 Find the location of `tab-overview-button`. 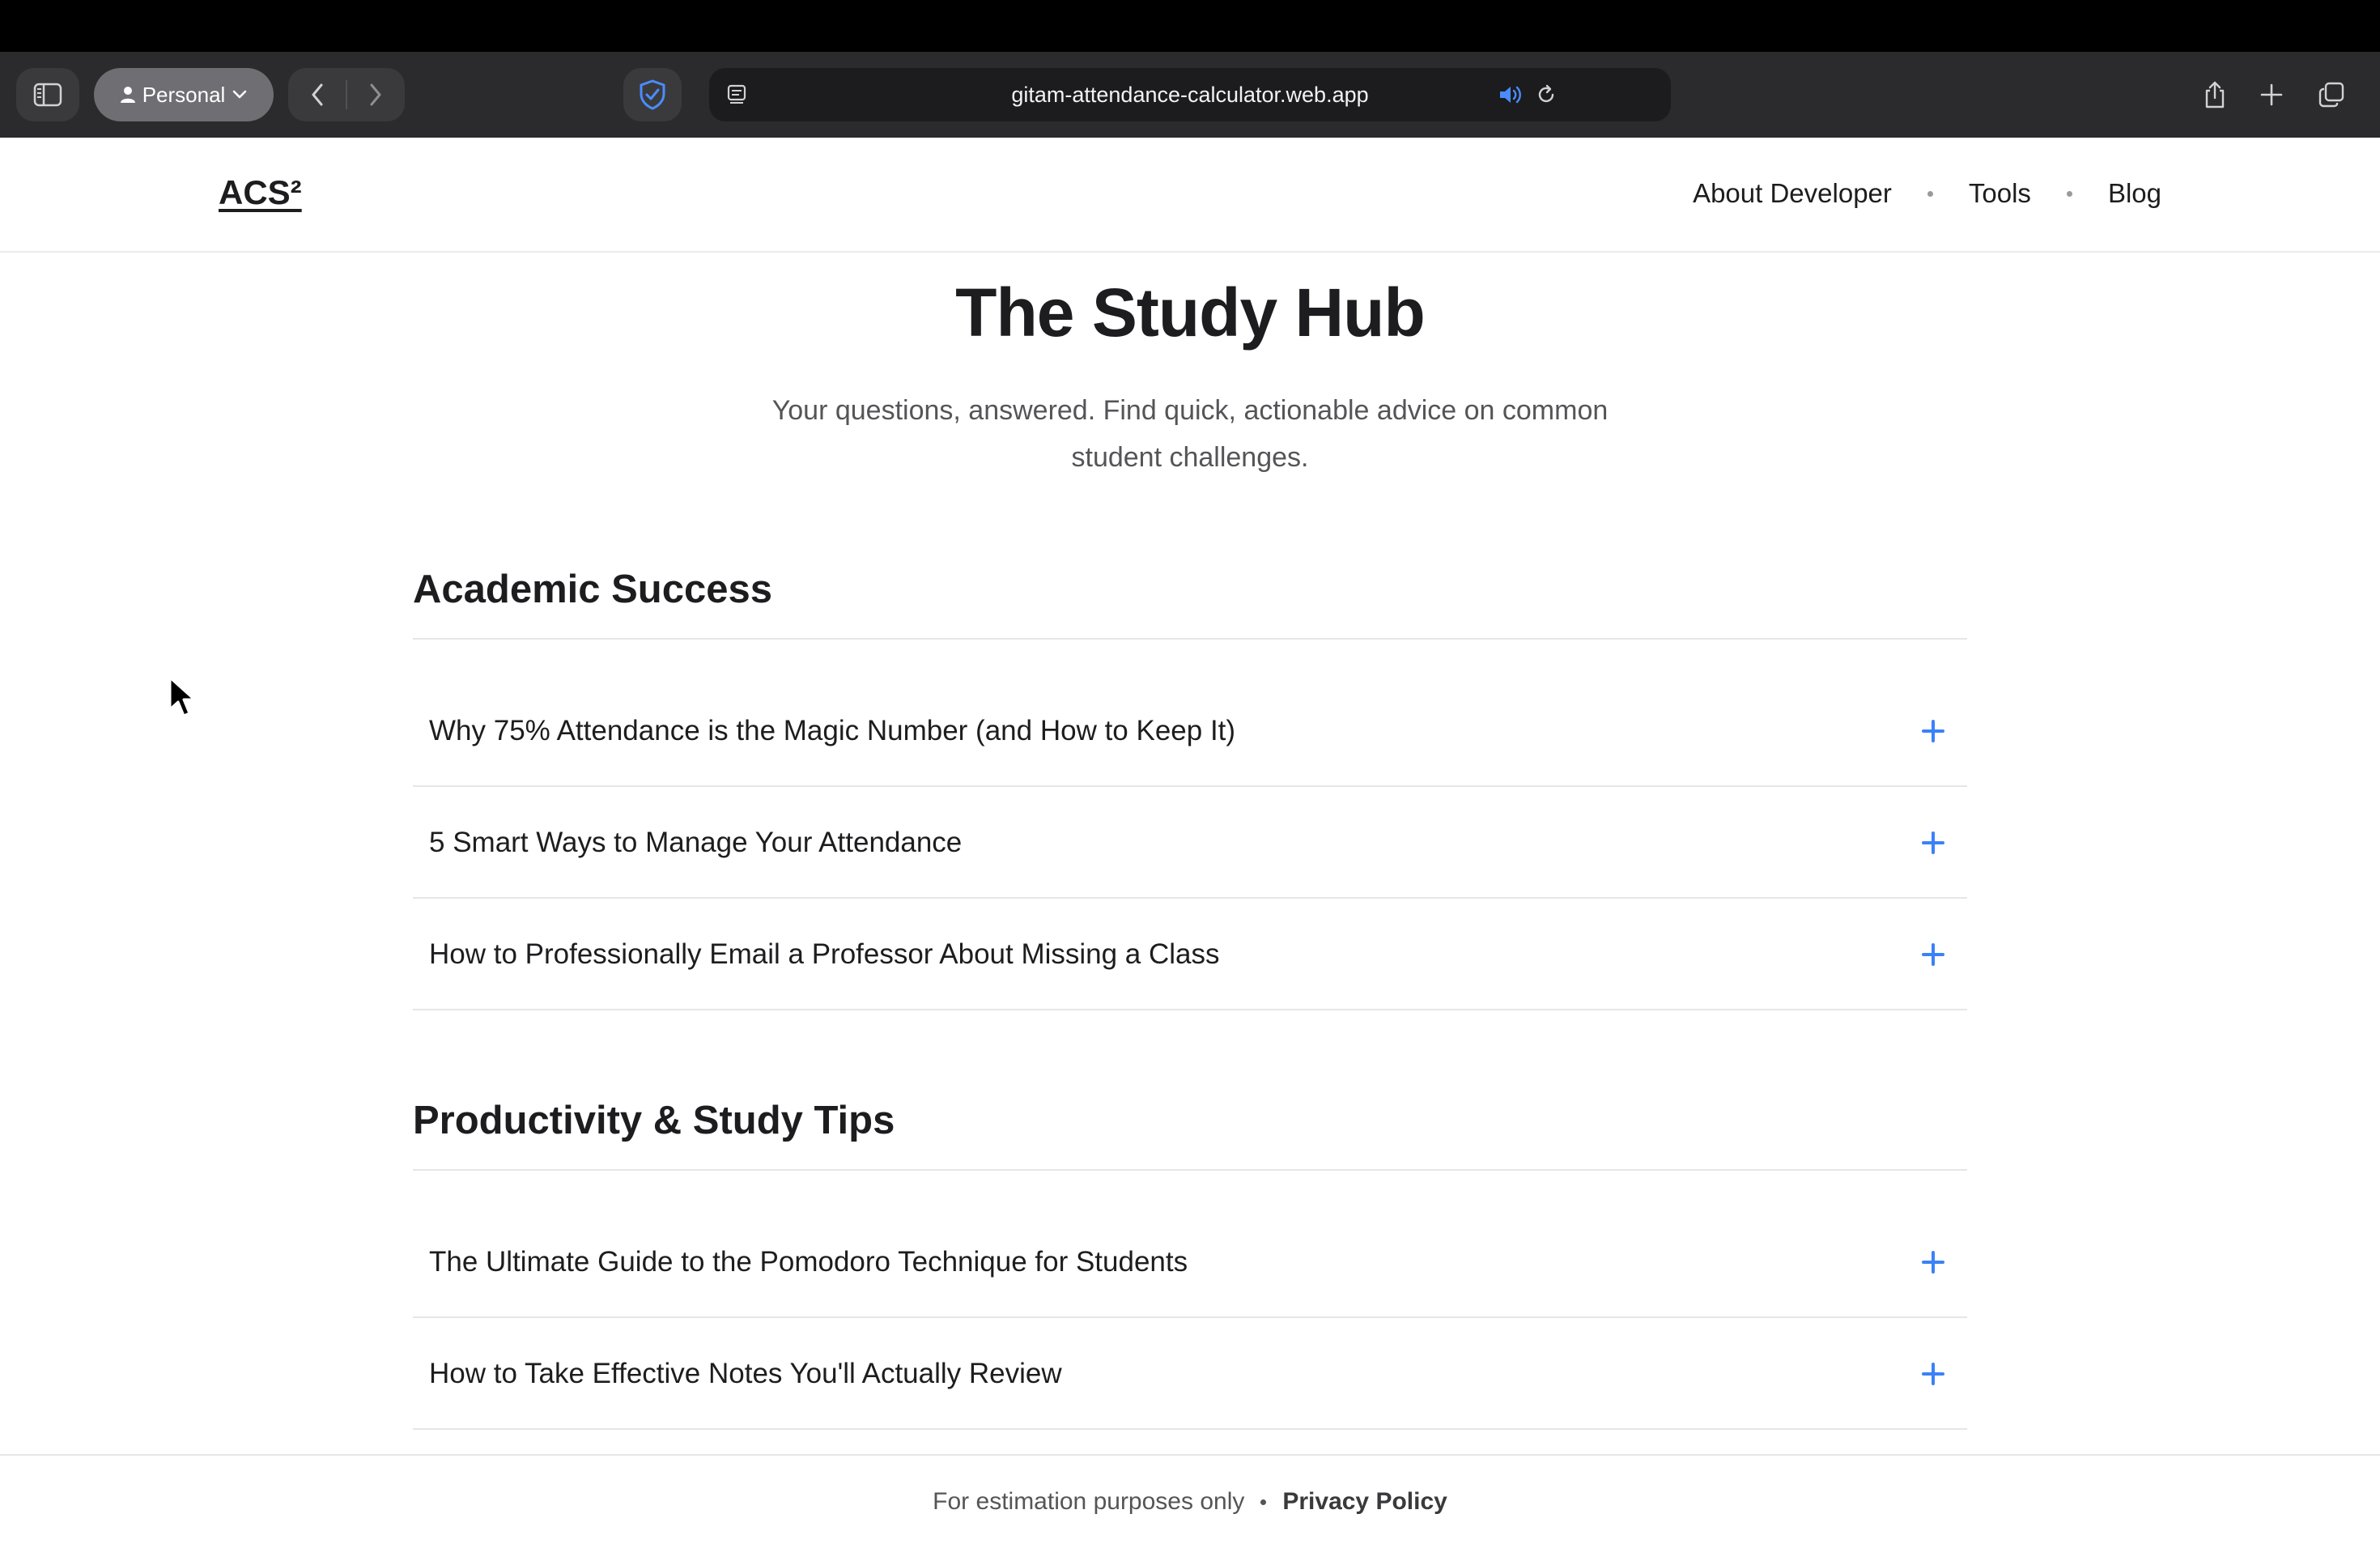

tab-overview-button is located at coordinates (2331, 95).